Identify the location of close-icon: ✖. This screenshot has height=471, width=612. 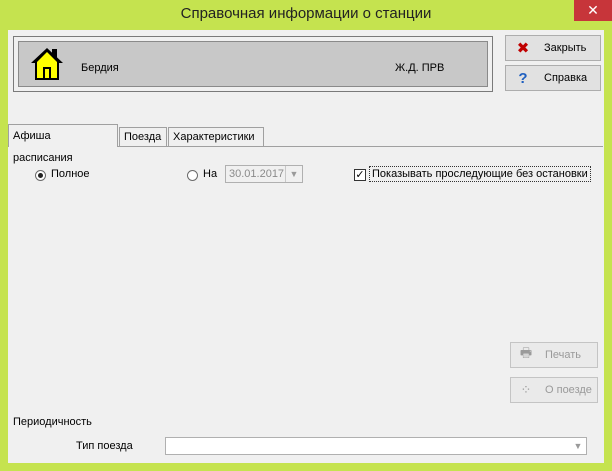
(523, 48).